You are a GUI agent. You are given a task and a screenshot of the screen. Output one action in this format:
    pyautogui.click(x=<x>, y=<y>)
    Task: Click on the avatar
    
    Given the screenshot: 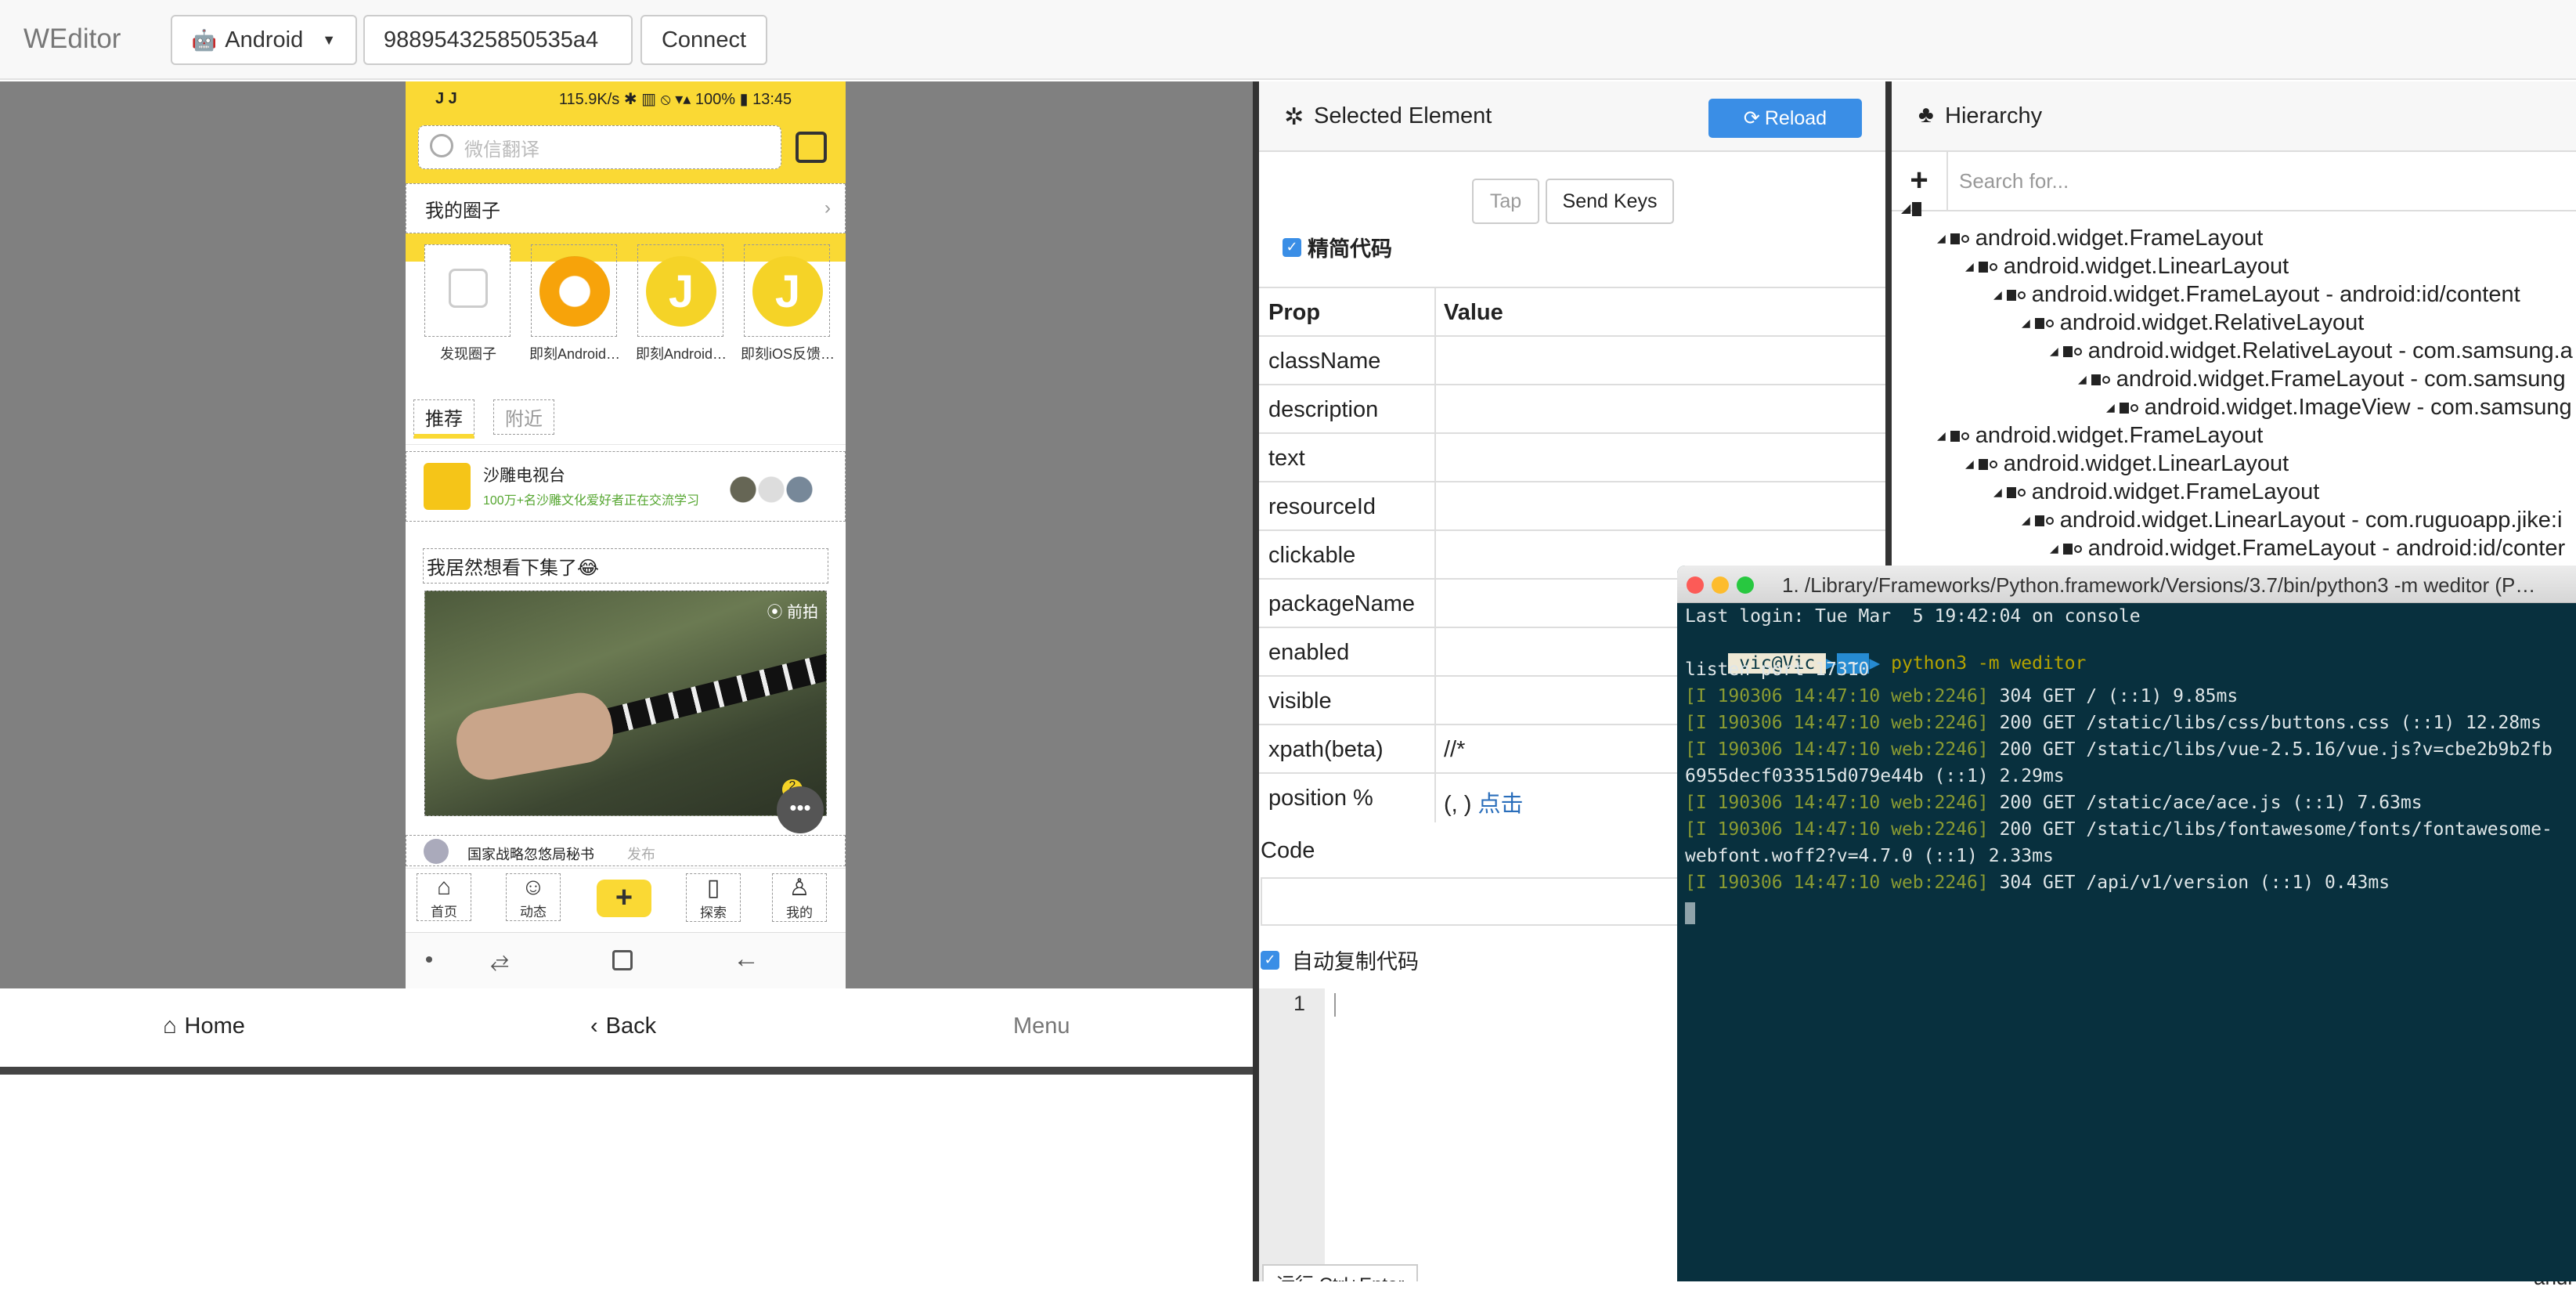 What is the action you would take?
    pyautogui.click(x=436, y=852)
    